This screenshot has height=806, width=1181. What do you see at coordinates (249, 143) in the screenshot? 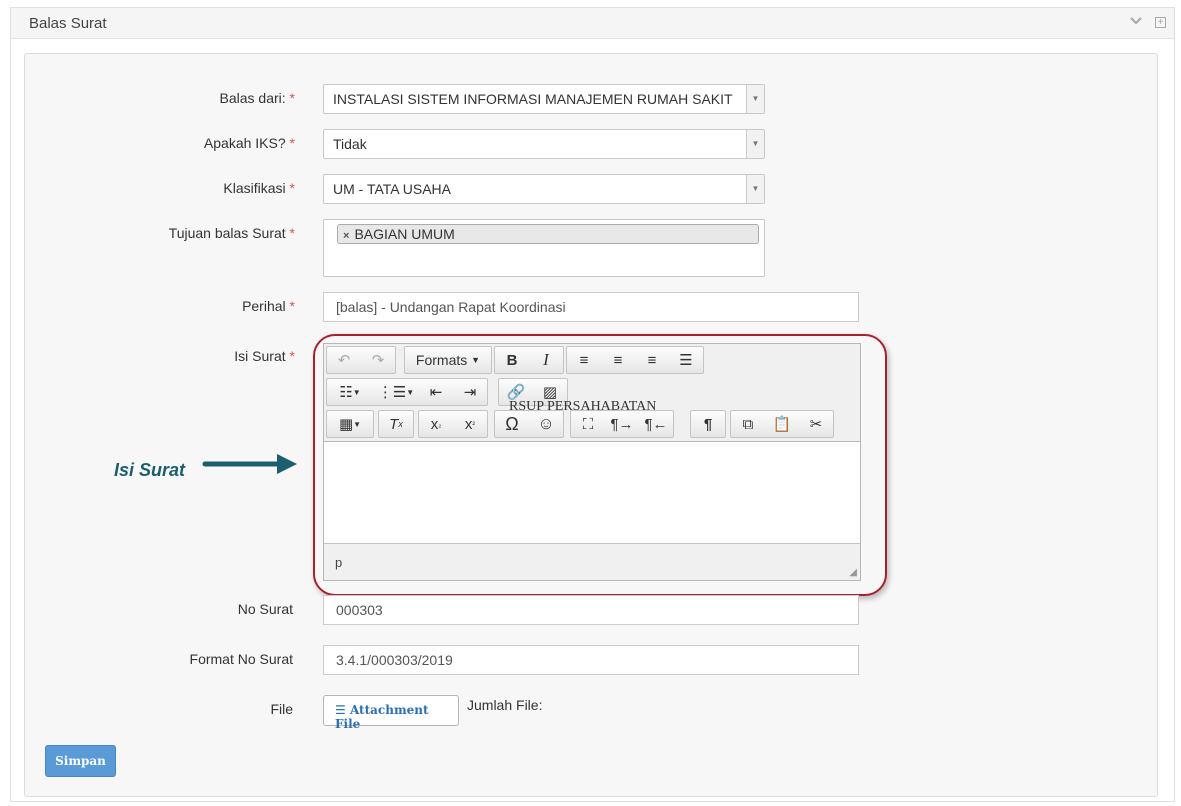
I see `label-apakah-iks: Apakah IKS? *` at bounding box center [249, 143].